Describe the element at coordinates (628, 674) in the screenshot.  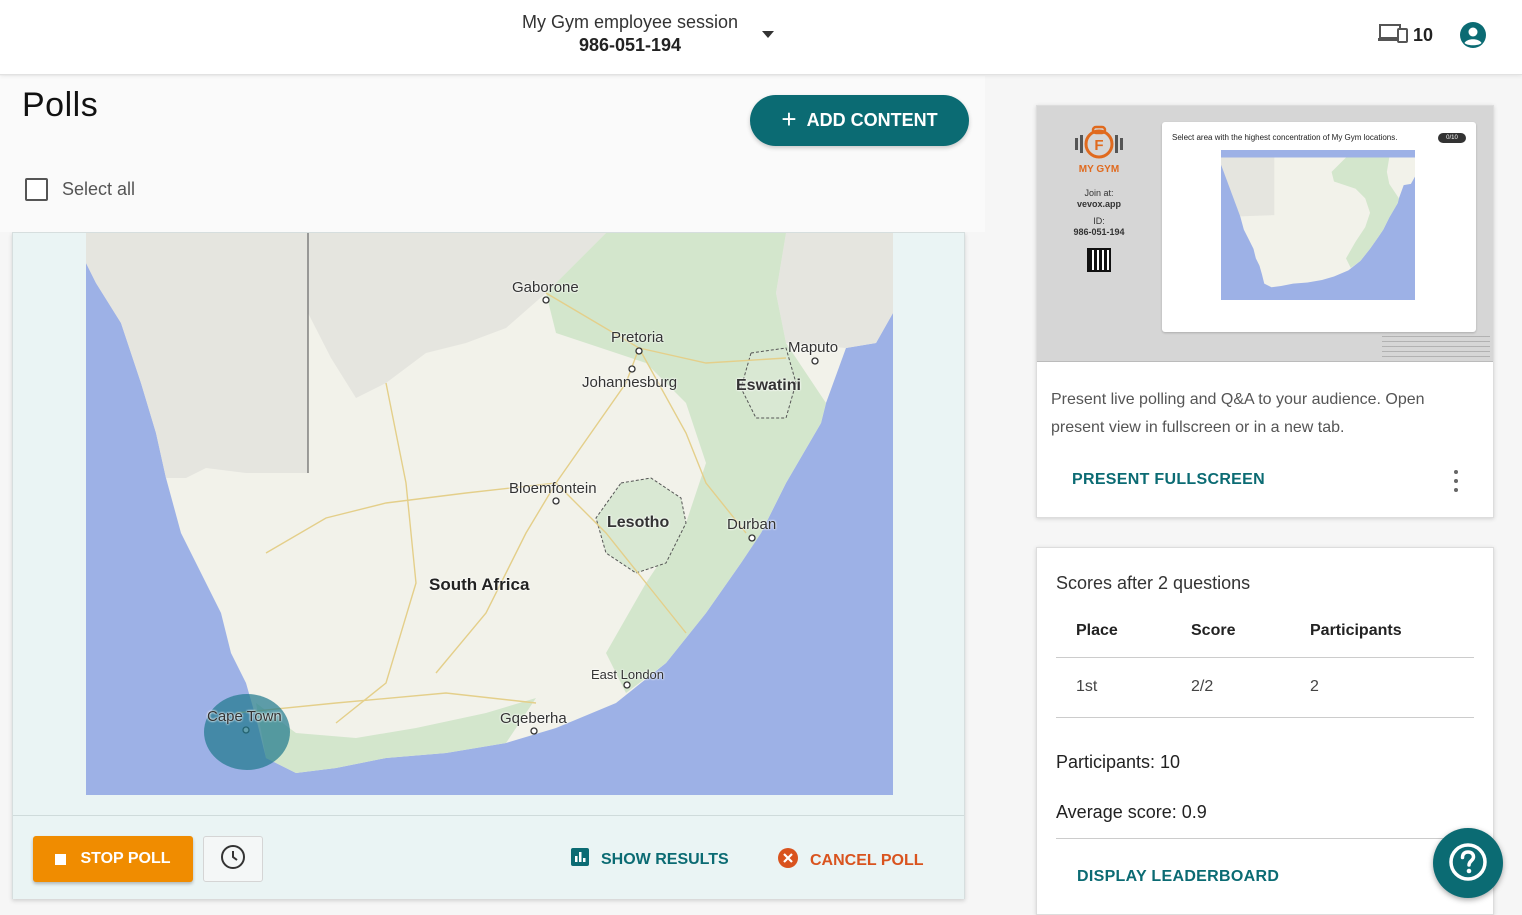
I see `map-label-east-london: East London` at that location.